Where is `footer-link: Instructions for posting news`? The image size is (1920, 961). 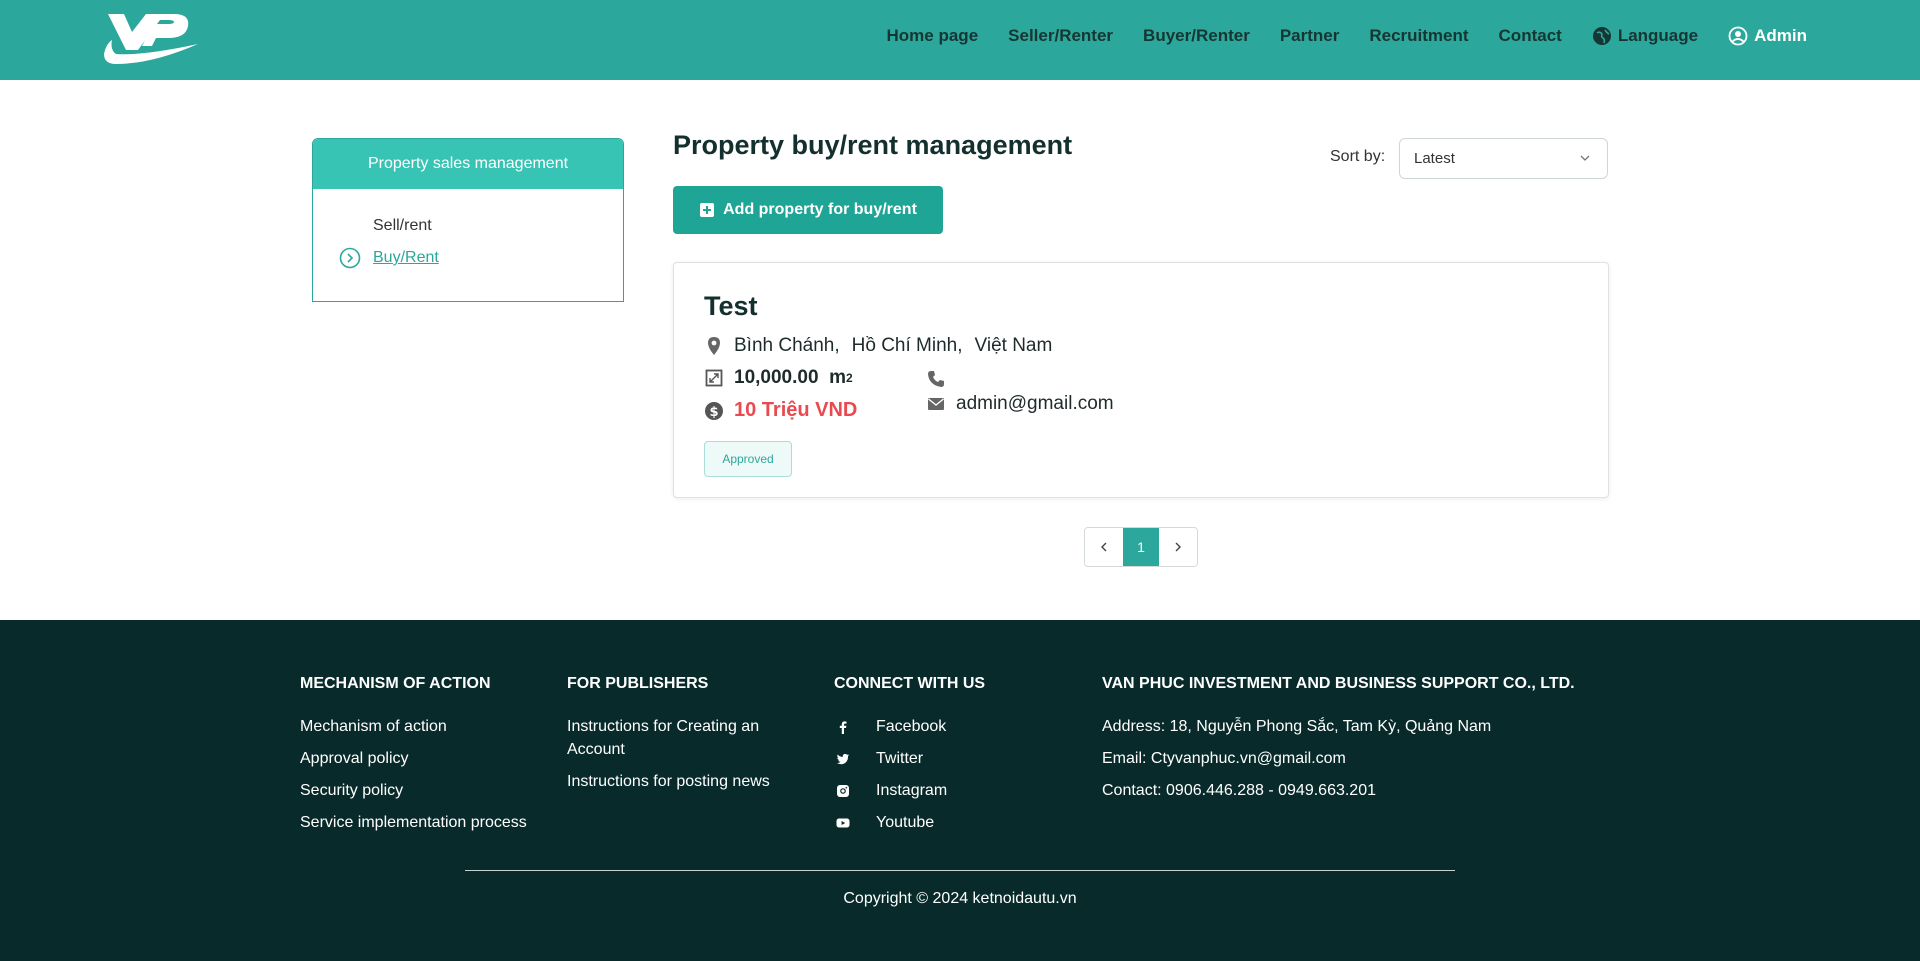
footer-link: Instructions for posting news is located at coordinates (687, 781).